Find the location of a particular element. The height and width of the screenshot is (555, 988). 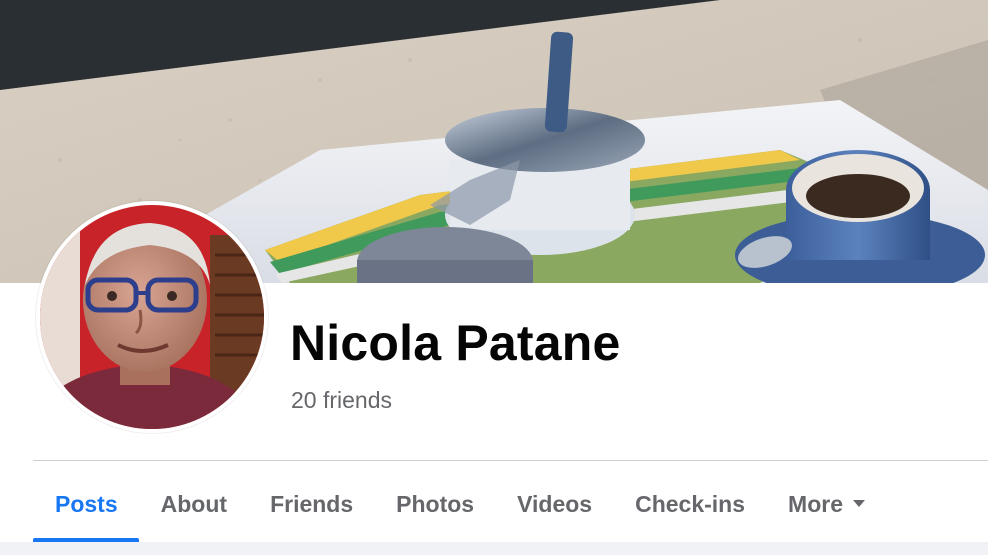

tab-videos: Videos is located at coordinates (554, 504).